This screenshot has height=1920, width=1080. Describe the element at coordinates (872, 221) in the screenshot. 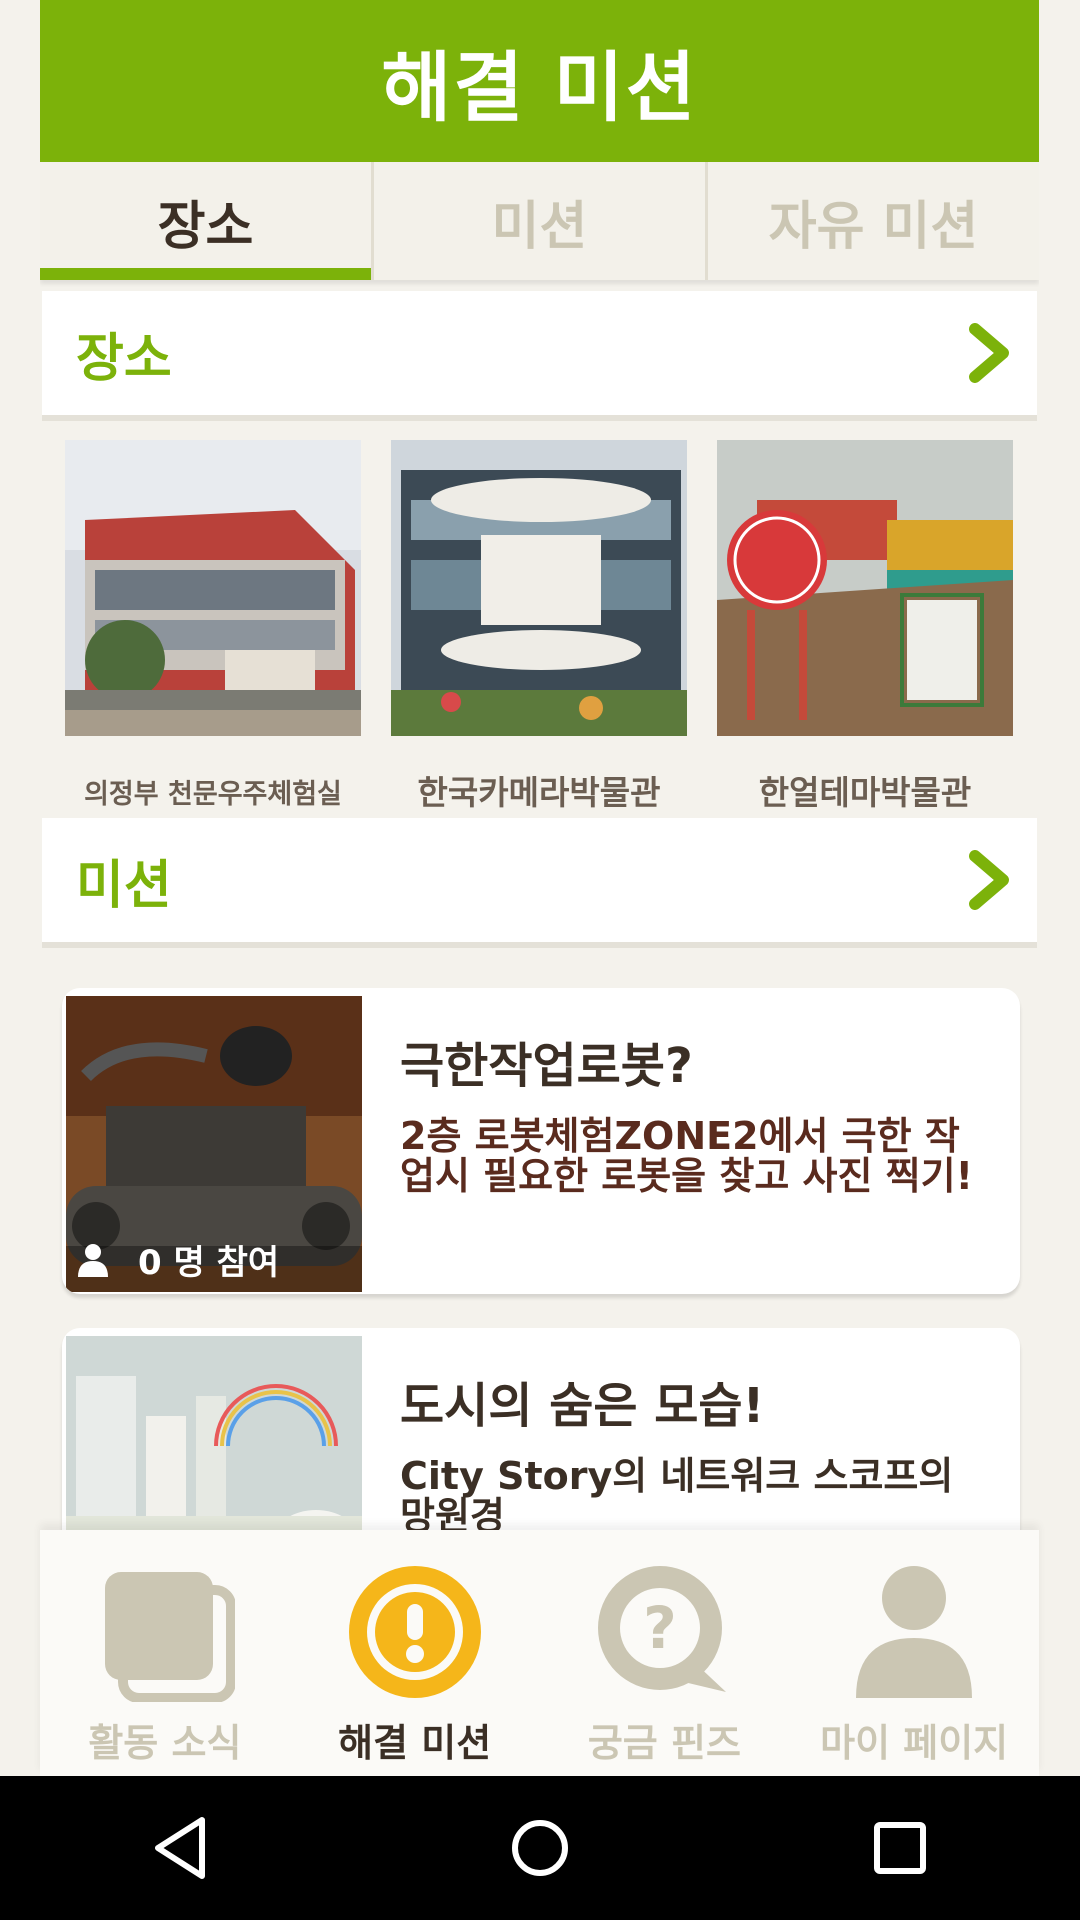

I see `tab-free-missions: 자유 미션` at that location.